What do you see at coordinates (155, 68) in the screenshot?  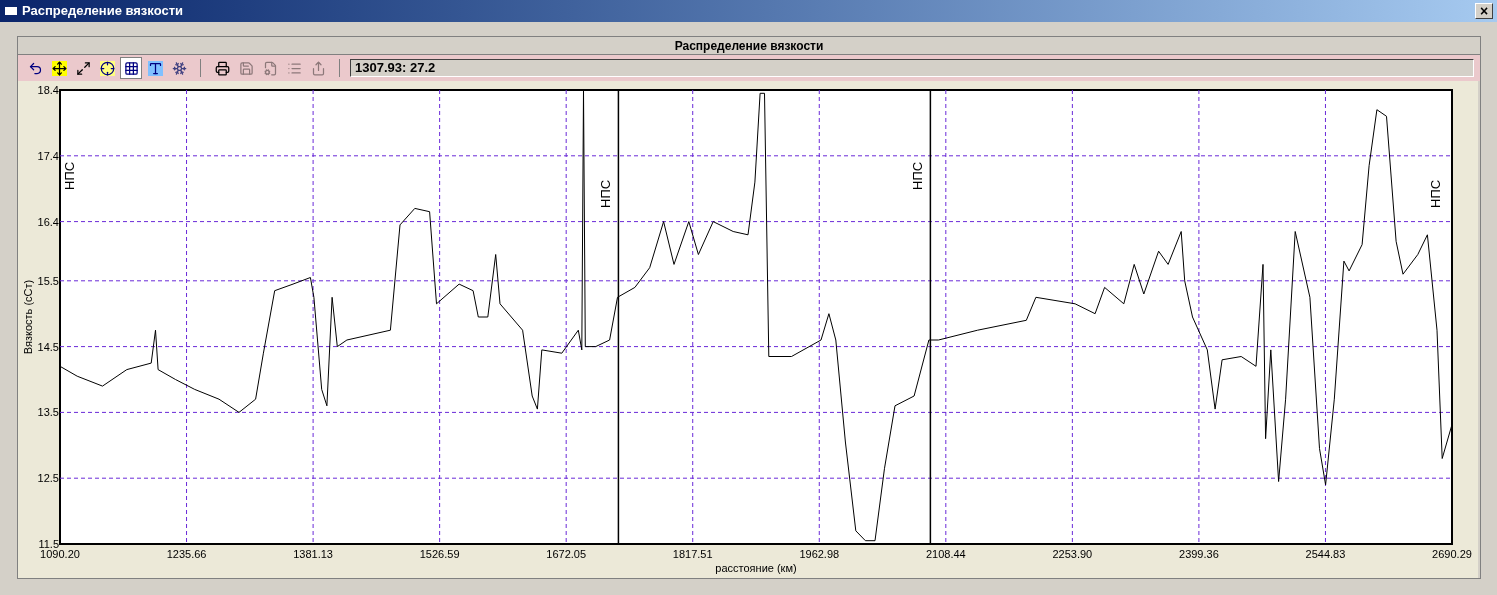 I see `text-icon` at bounding box center [155, 68].